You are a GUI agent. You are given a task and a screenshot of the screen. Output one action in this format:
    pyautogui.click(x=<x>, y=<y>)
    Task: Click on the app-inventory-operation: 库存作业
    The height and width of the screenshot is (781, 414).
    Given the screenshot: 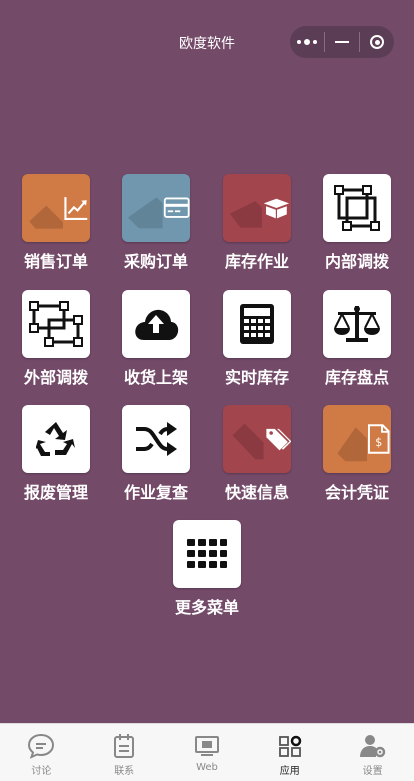 What is the action you would take?
    pyautogui.click(x=257, y=223)
    